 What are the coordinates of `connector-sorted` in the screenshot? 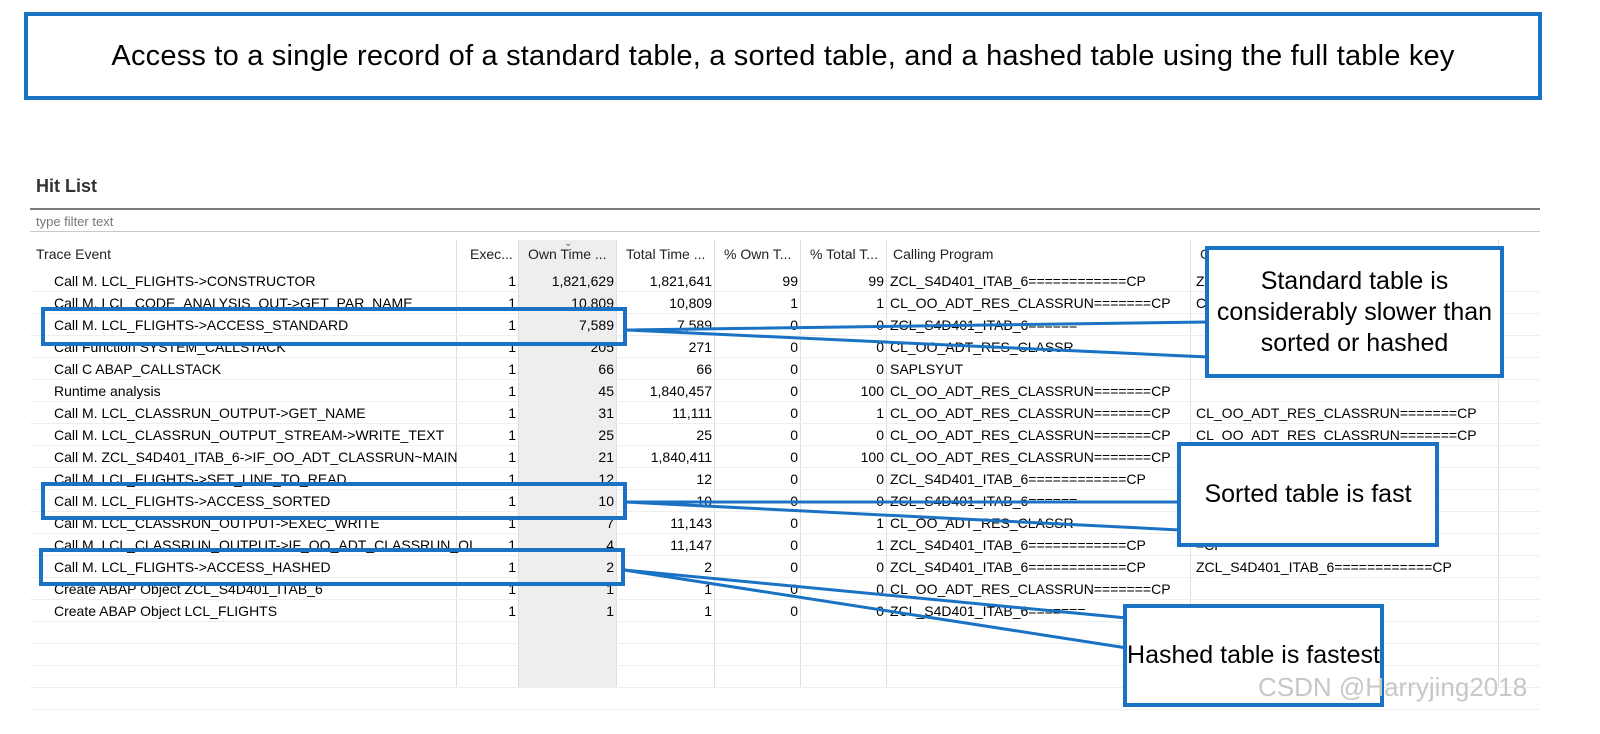 It's located at (903, 516).